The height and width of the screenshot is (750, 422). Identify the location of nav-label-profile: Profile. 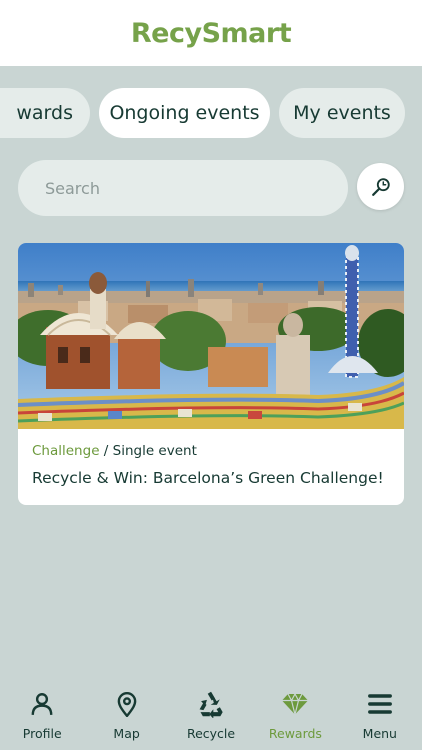
(42, 733).